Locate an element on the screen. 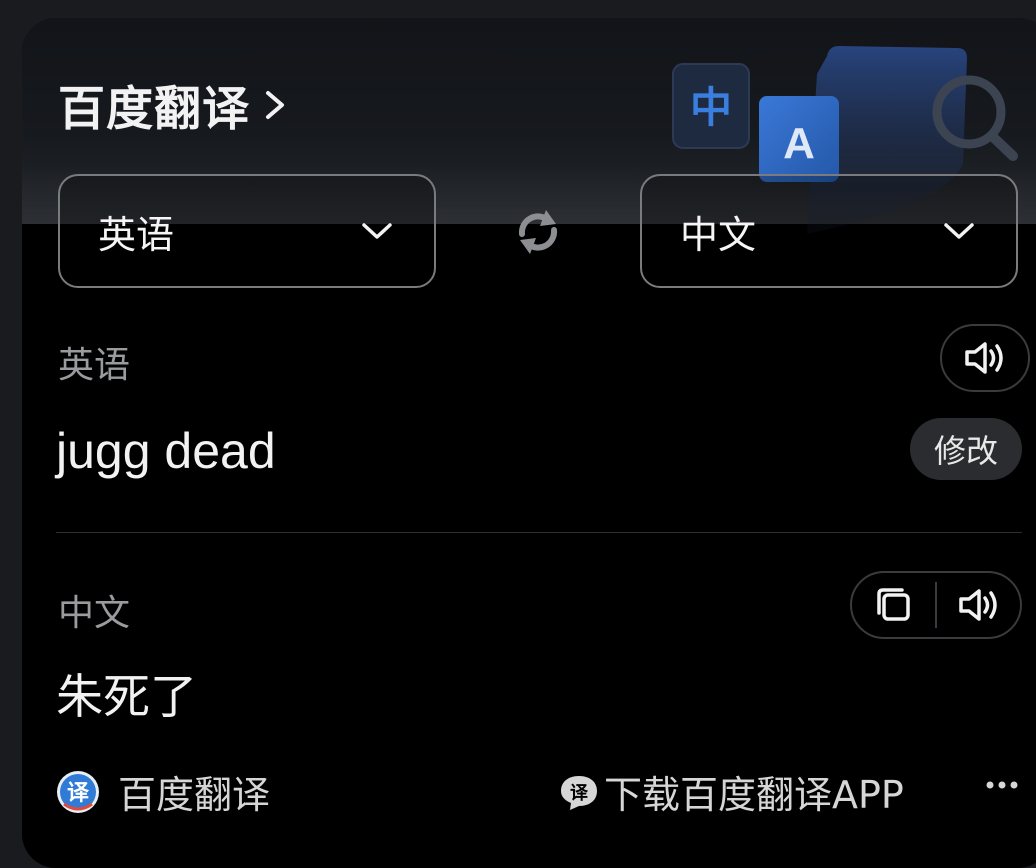 The width and height of the screenshot is (1036, 868). baidu-translate-logo-icon: 译 is located at coordinates (78, 791).